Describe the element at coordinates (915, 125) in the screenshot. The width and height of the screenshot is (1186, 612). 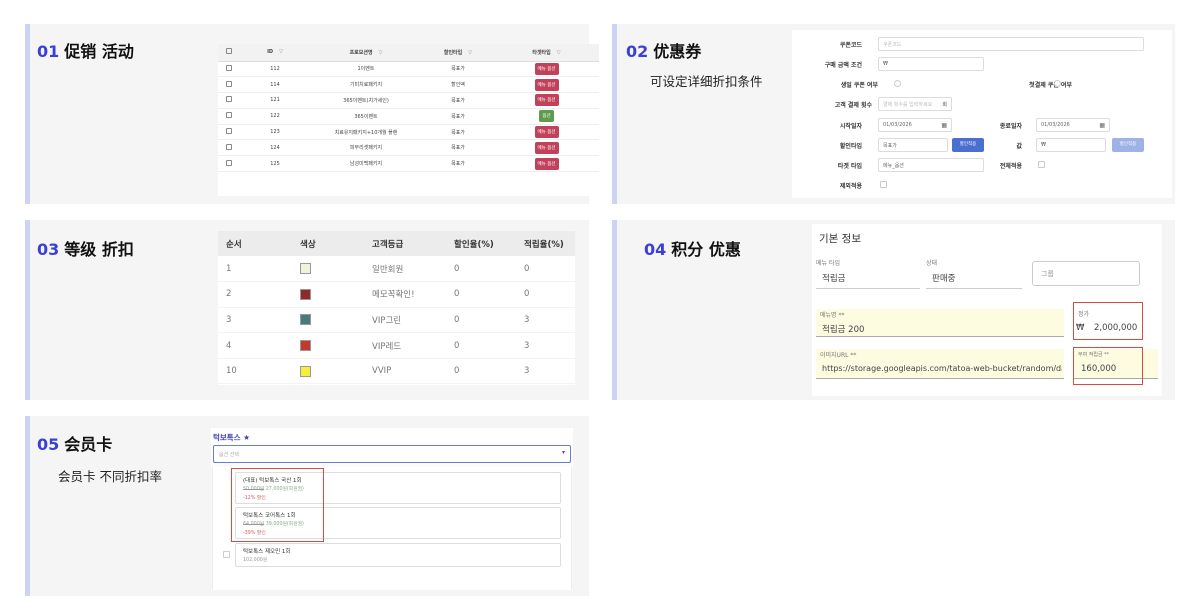
I see `start-date-input: 01/03/2026 ▦` at that location.